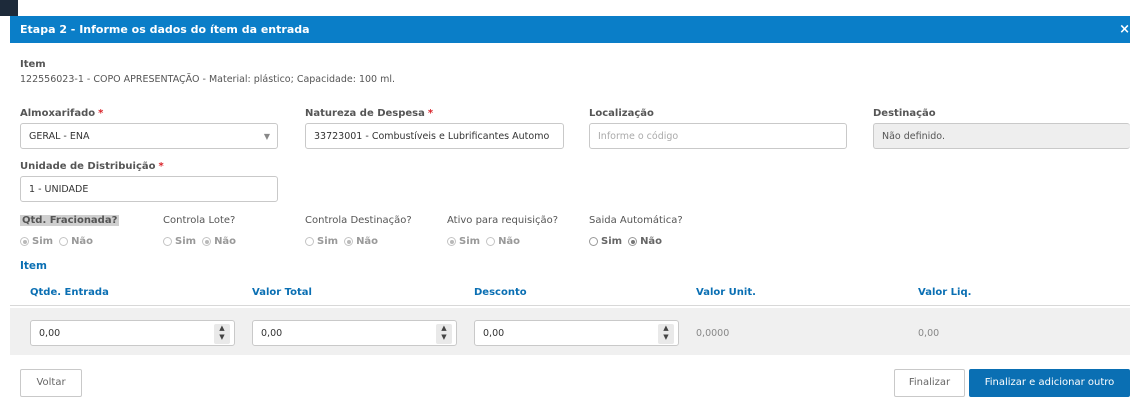 Image resolution: width=1130 pixels, height=419 pixels. What do you see at coordinates (179, 241) in the screenshot?
I see `controla-lote-sim: Sim` at bounding box center [179, 241].